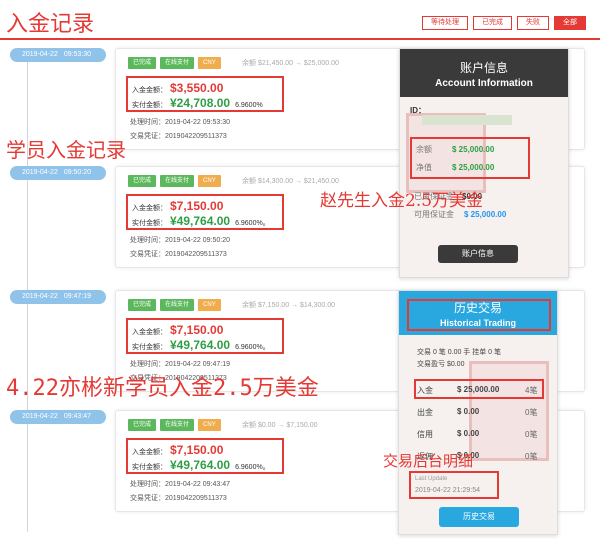 The width and height of the screenshot is (600, 539). I want to click on record-date-pill: 2019-04-22 09:50:20, so click(58, 173).